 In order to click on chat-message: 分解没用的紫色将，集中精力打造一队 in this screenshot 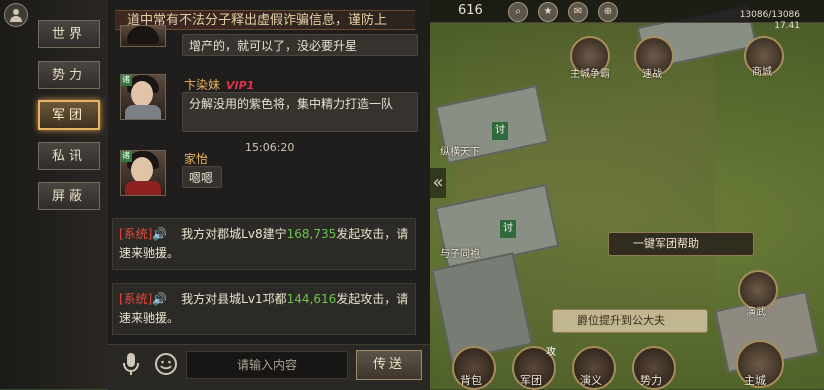, I will do `click(300, 112)`.